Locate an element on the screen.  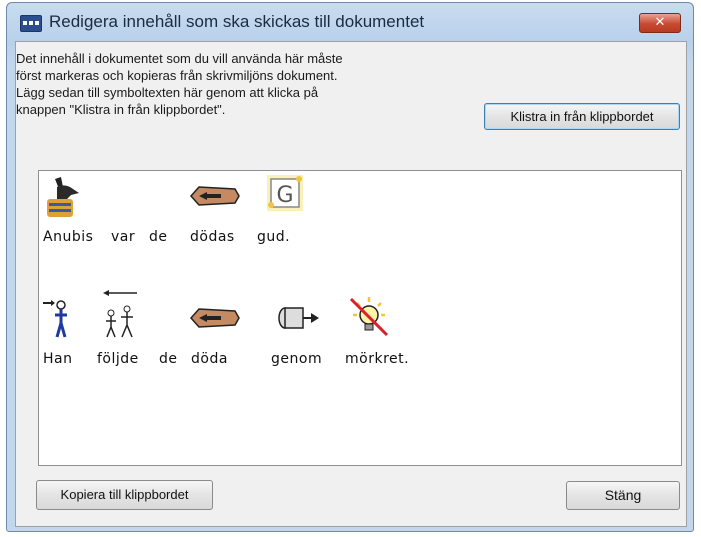
anubis-symbol-icon is located at coordinates (63, 197).